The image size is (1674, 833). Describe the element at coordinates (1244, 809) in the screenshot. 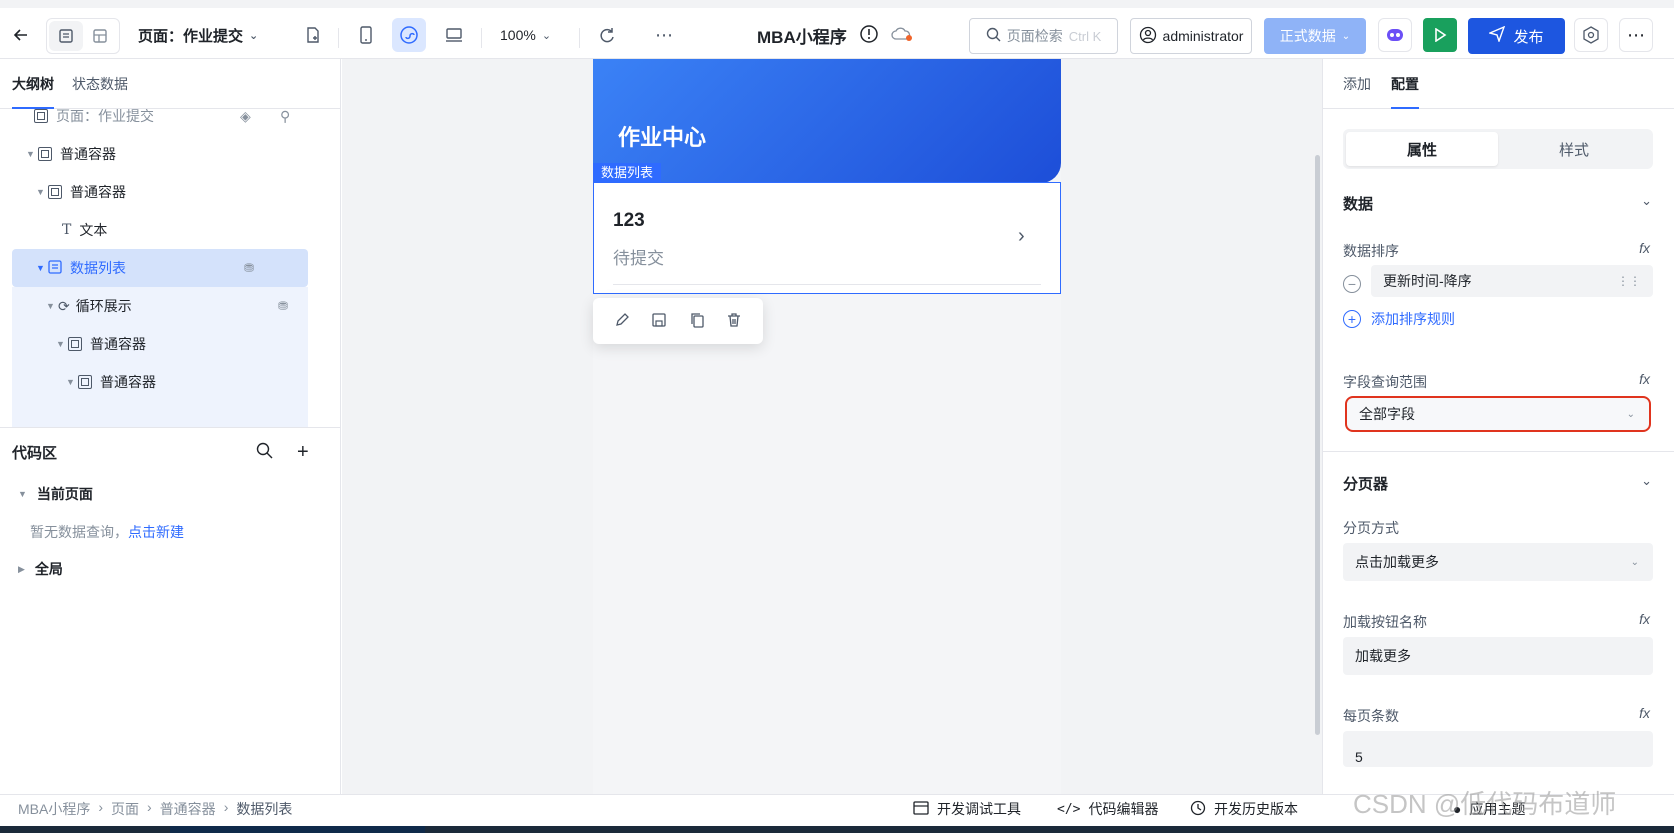

I see `dev-history-link: 开发历史版本` at that location.